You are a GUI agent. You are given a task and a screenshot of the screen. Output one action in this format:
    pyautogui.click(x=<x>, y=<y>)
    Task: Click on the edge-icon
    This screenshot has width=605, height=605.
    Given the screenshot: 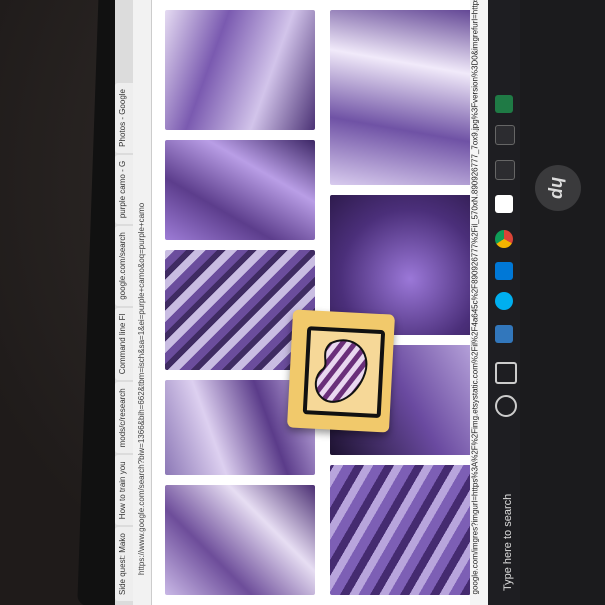 What is the action you would take?
    pyautogui.click(x=504, y=334)
    